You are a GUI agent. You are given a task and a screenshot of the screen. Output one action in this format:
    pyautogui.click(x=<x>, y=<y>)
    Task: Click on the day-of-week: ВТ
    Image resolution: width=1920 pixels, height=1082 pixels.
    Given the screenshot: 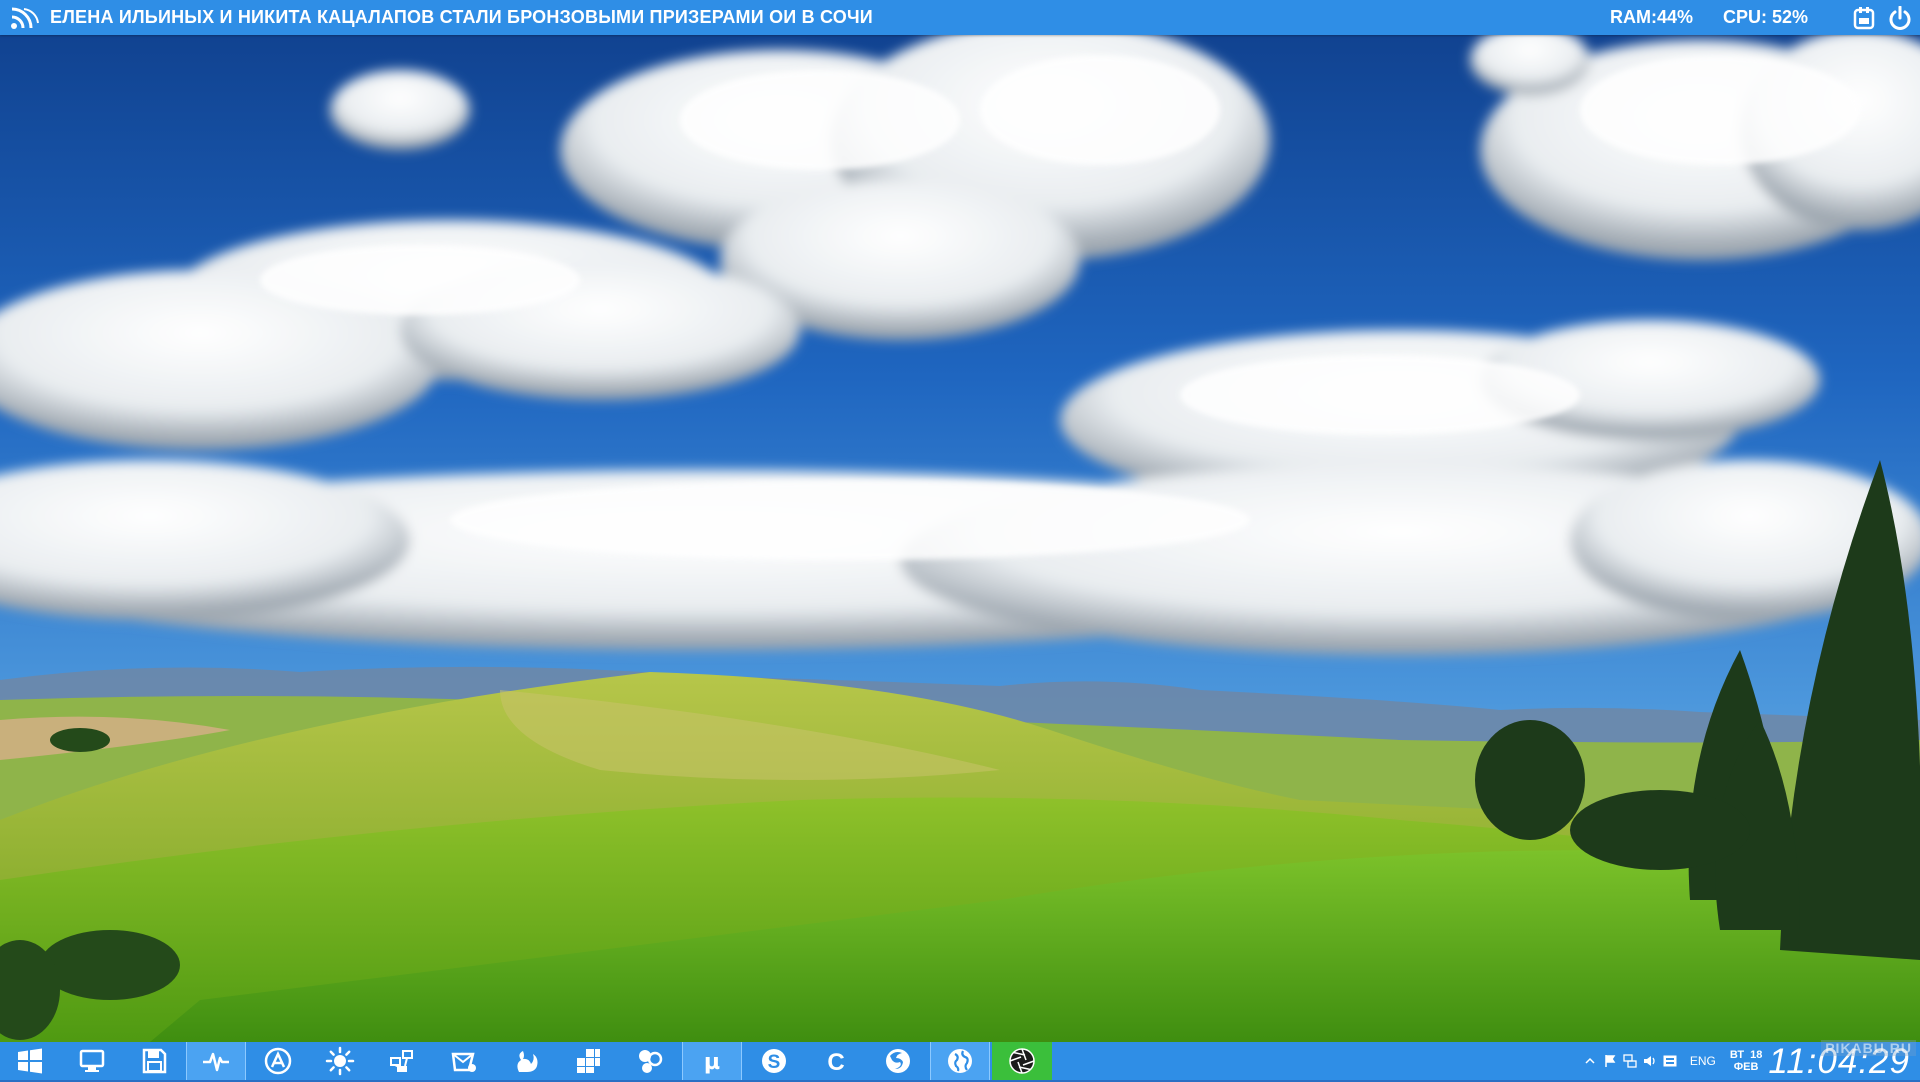 What is the action you would take?
    pyautogui.click(x=1737, y=1055)
    